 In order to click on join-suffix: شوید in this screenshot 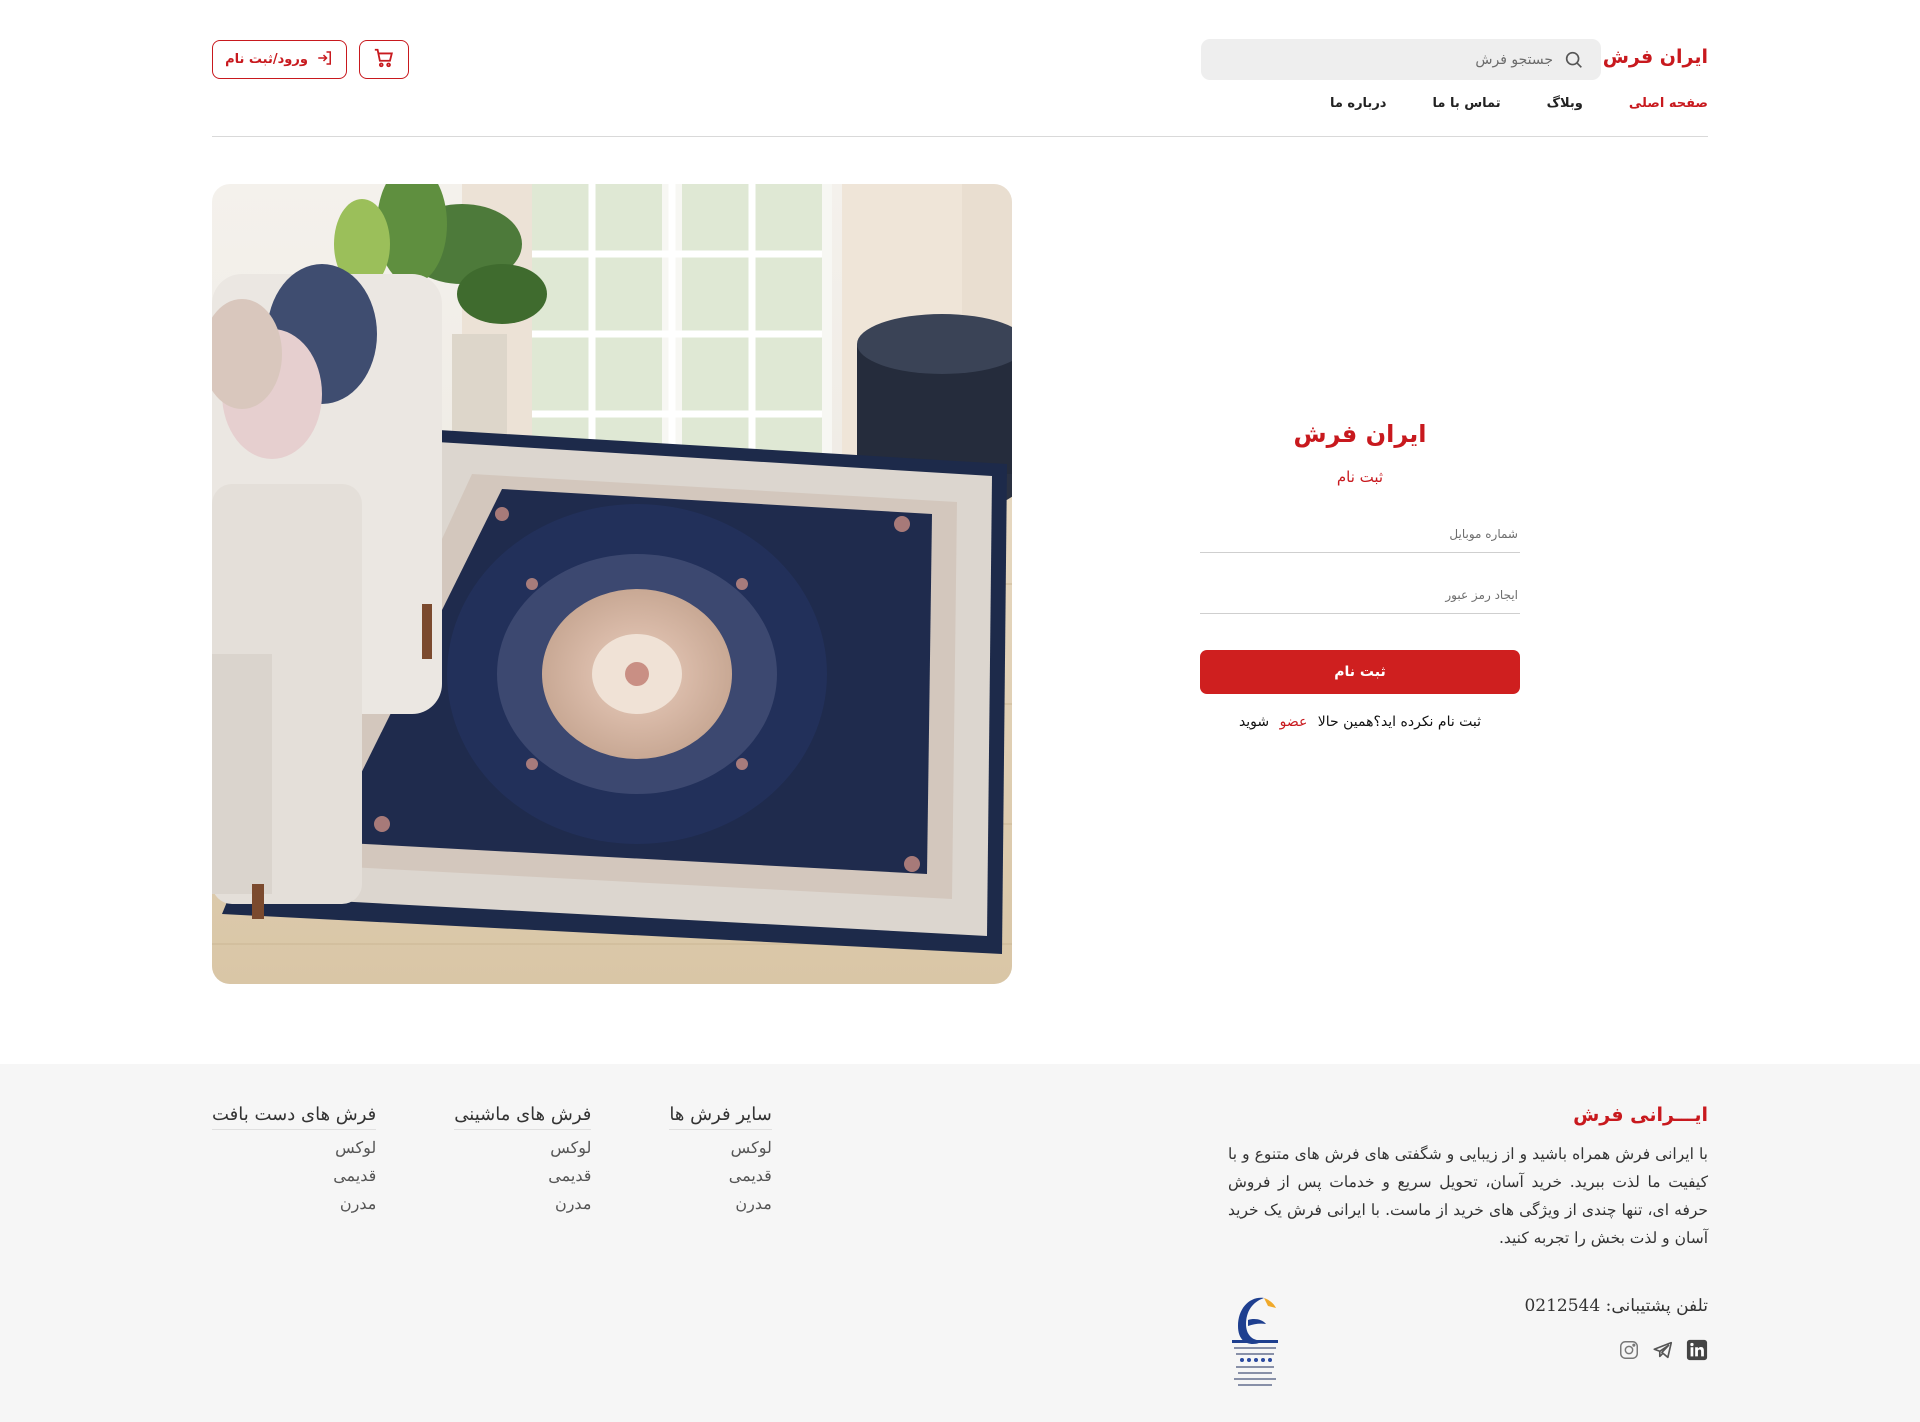, I will do `click(1254, 722)`.